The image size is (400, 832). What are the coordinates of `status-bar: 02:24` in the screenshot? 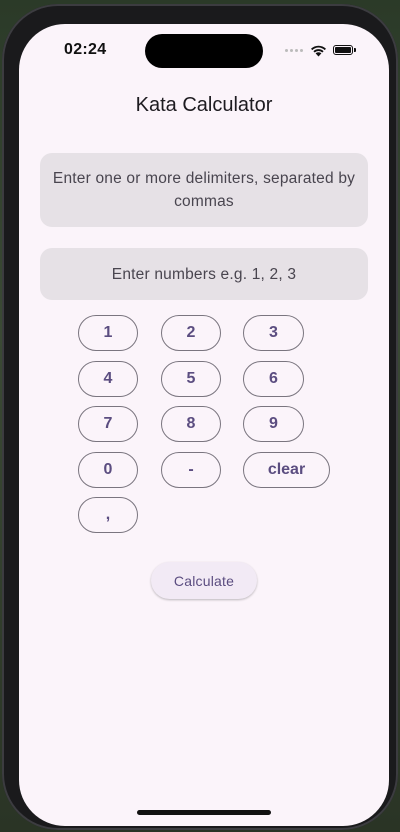 It's located at (204, 50).